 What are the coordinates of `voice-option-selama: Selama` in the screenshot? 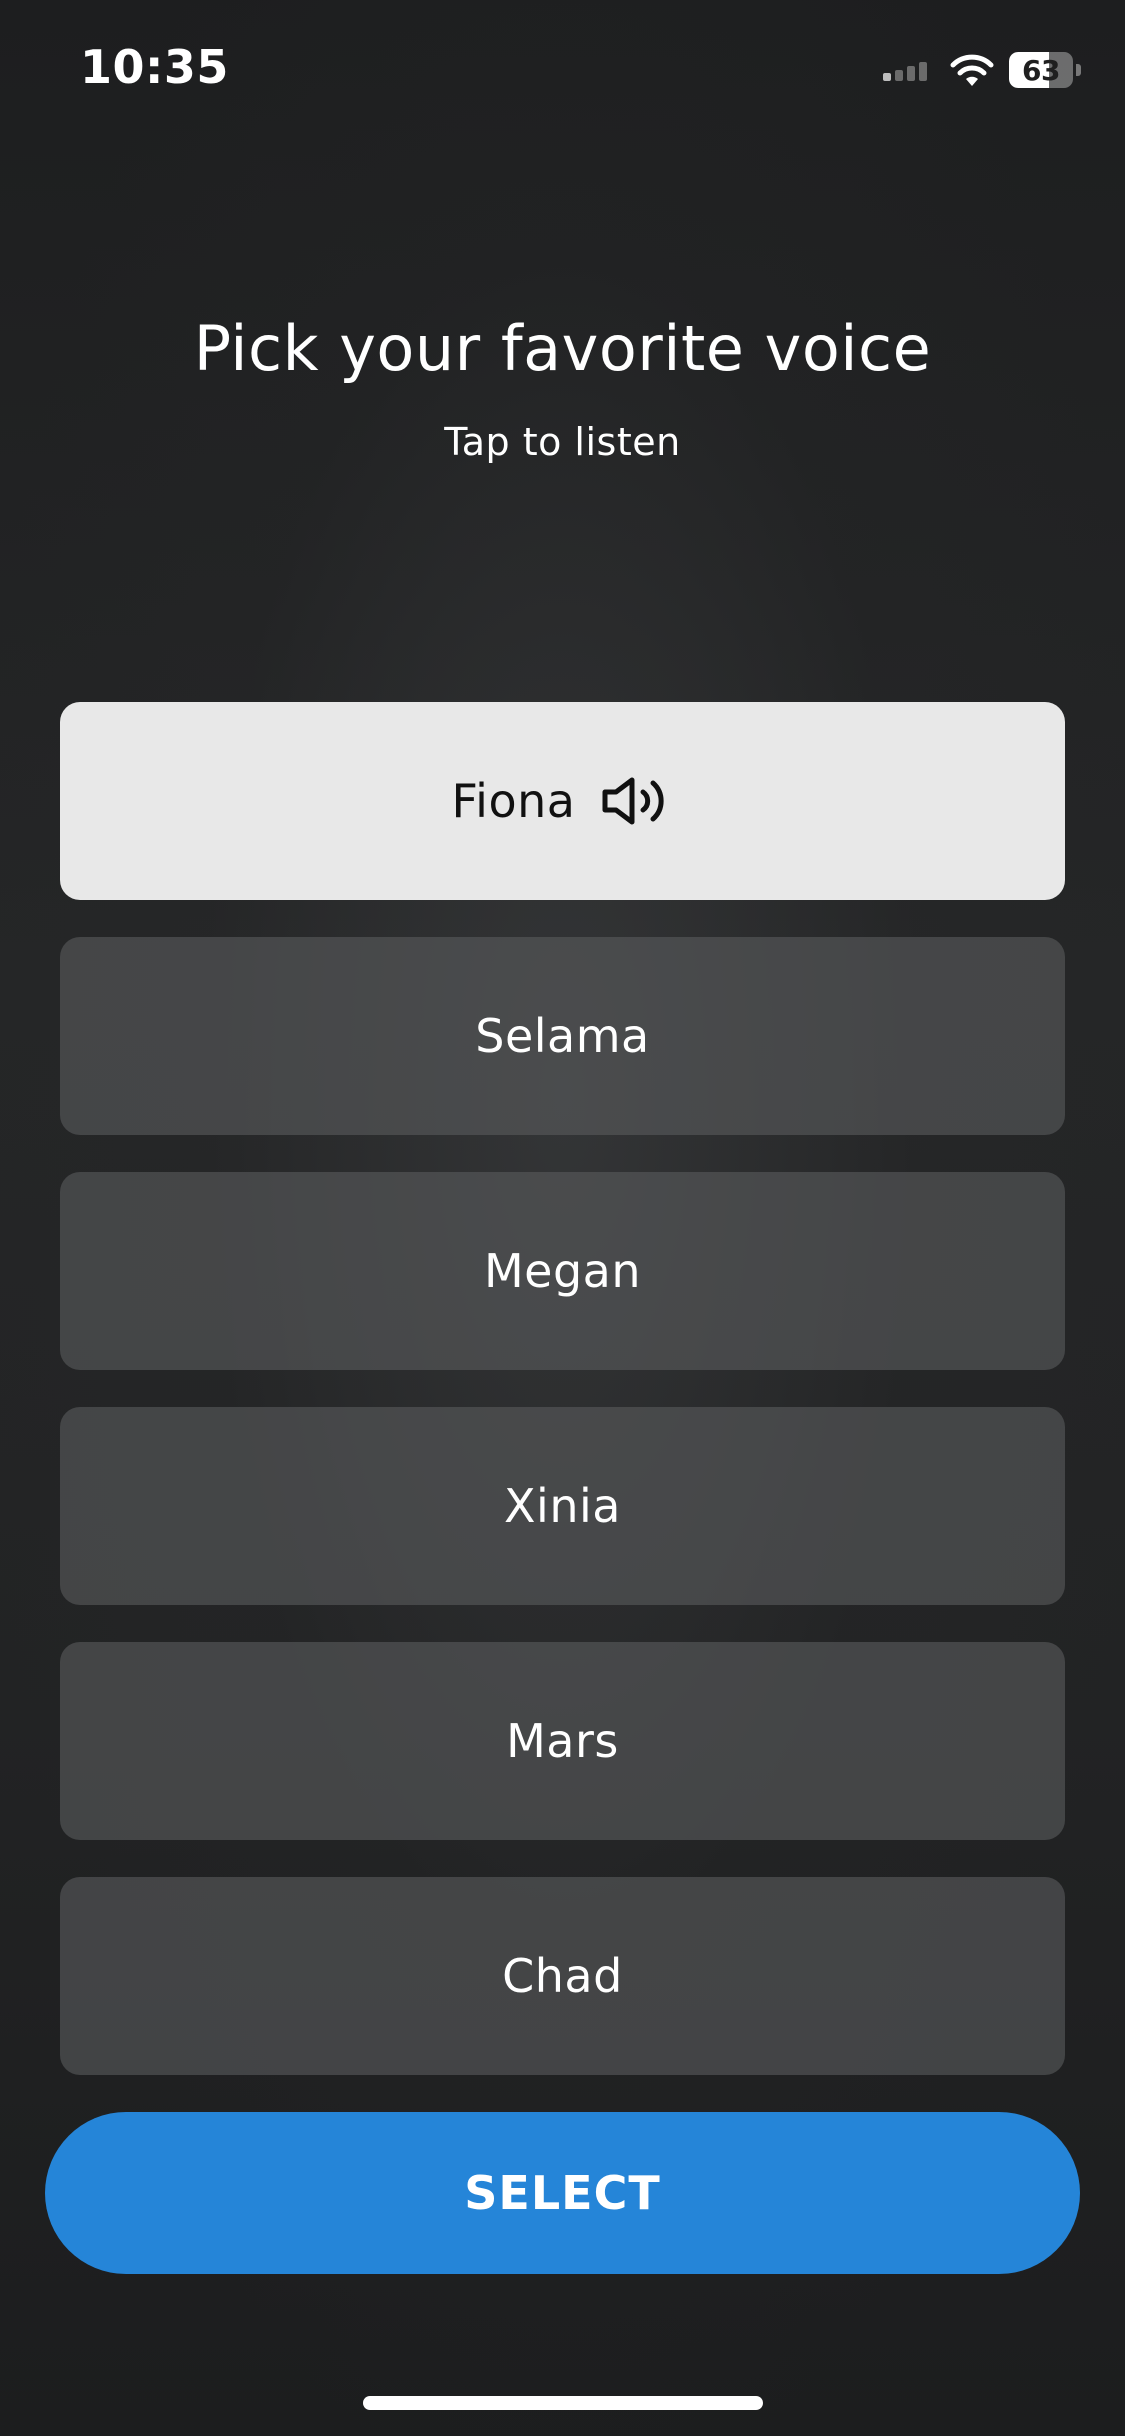 It's located at (562, 1036).